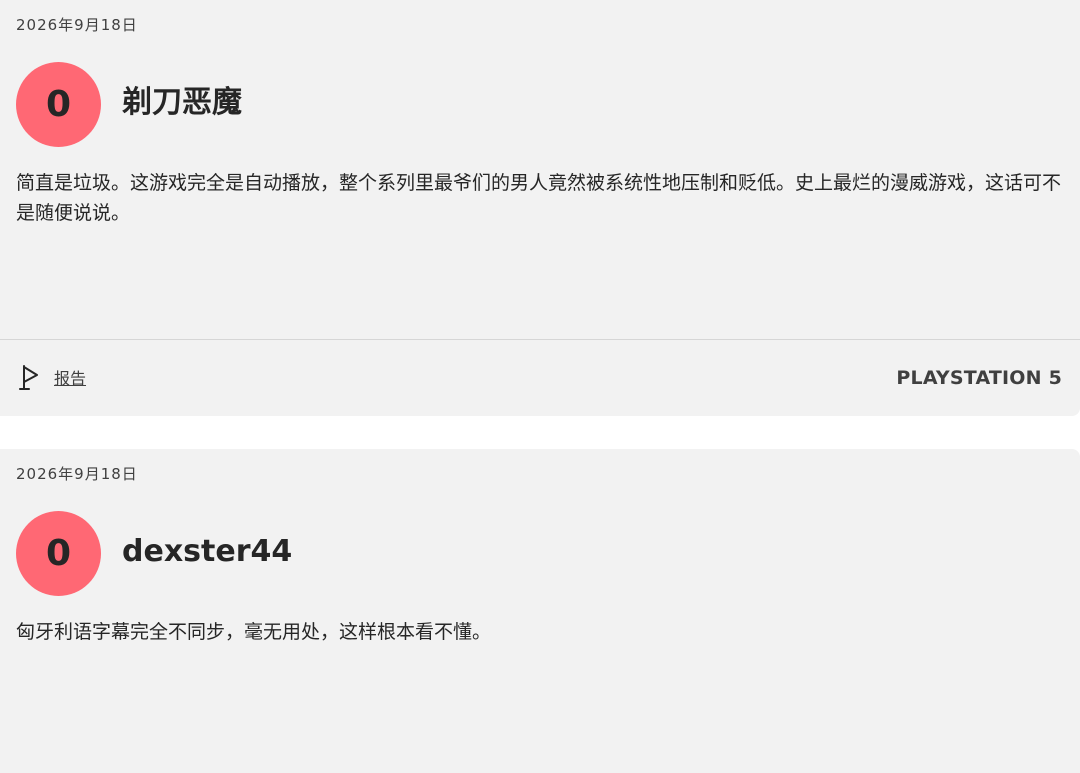 The width and height of the screenshot is (1080, 773). Describe the element at coordinates (29, 377) in the screenshot. I see `flag-icon` at that location.